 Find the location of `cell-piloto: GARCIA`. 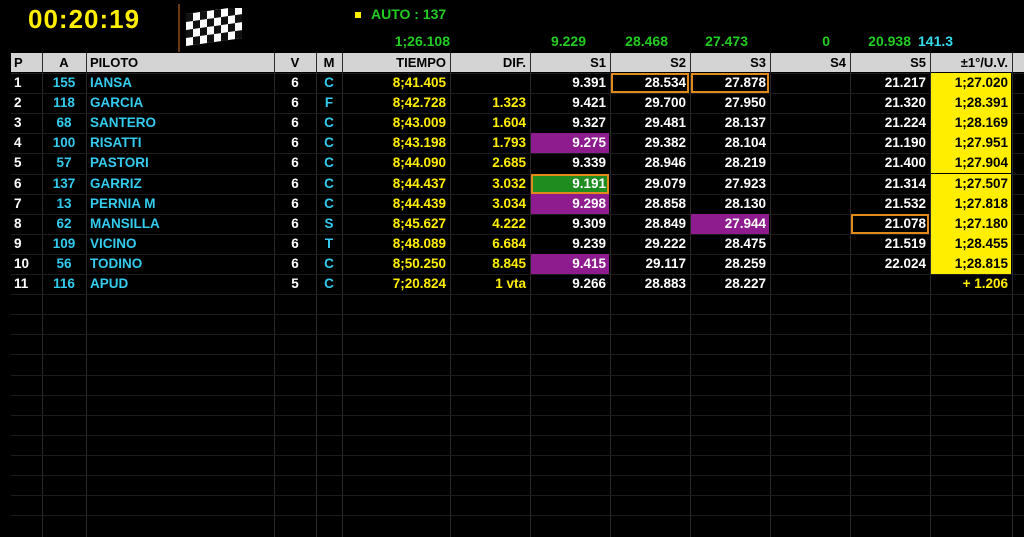

cell-piloto: GARCIA is located at coordinates (117, 102).